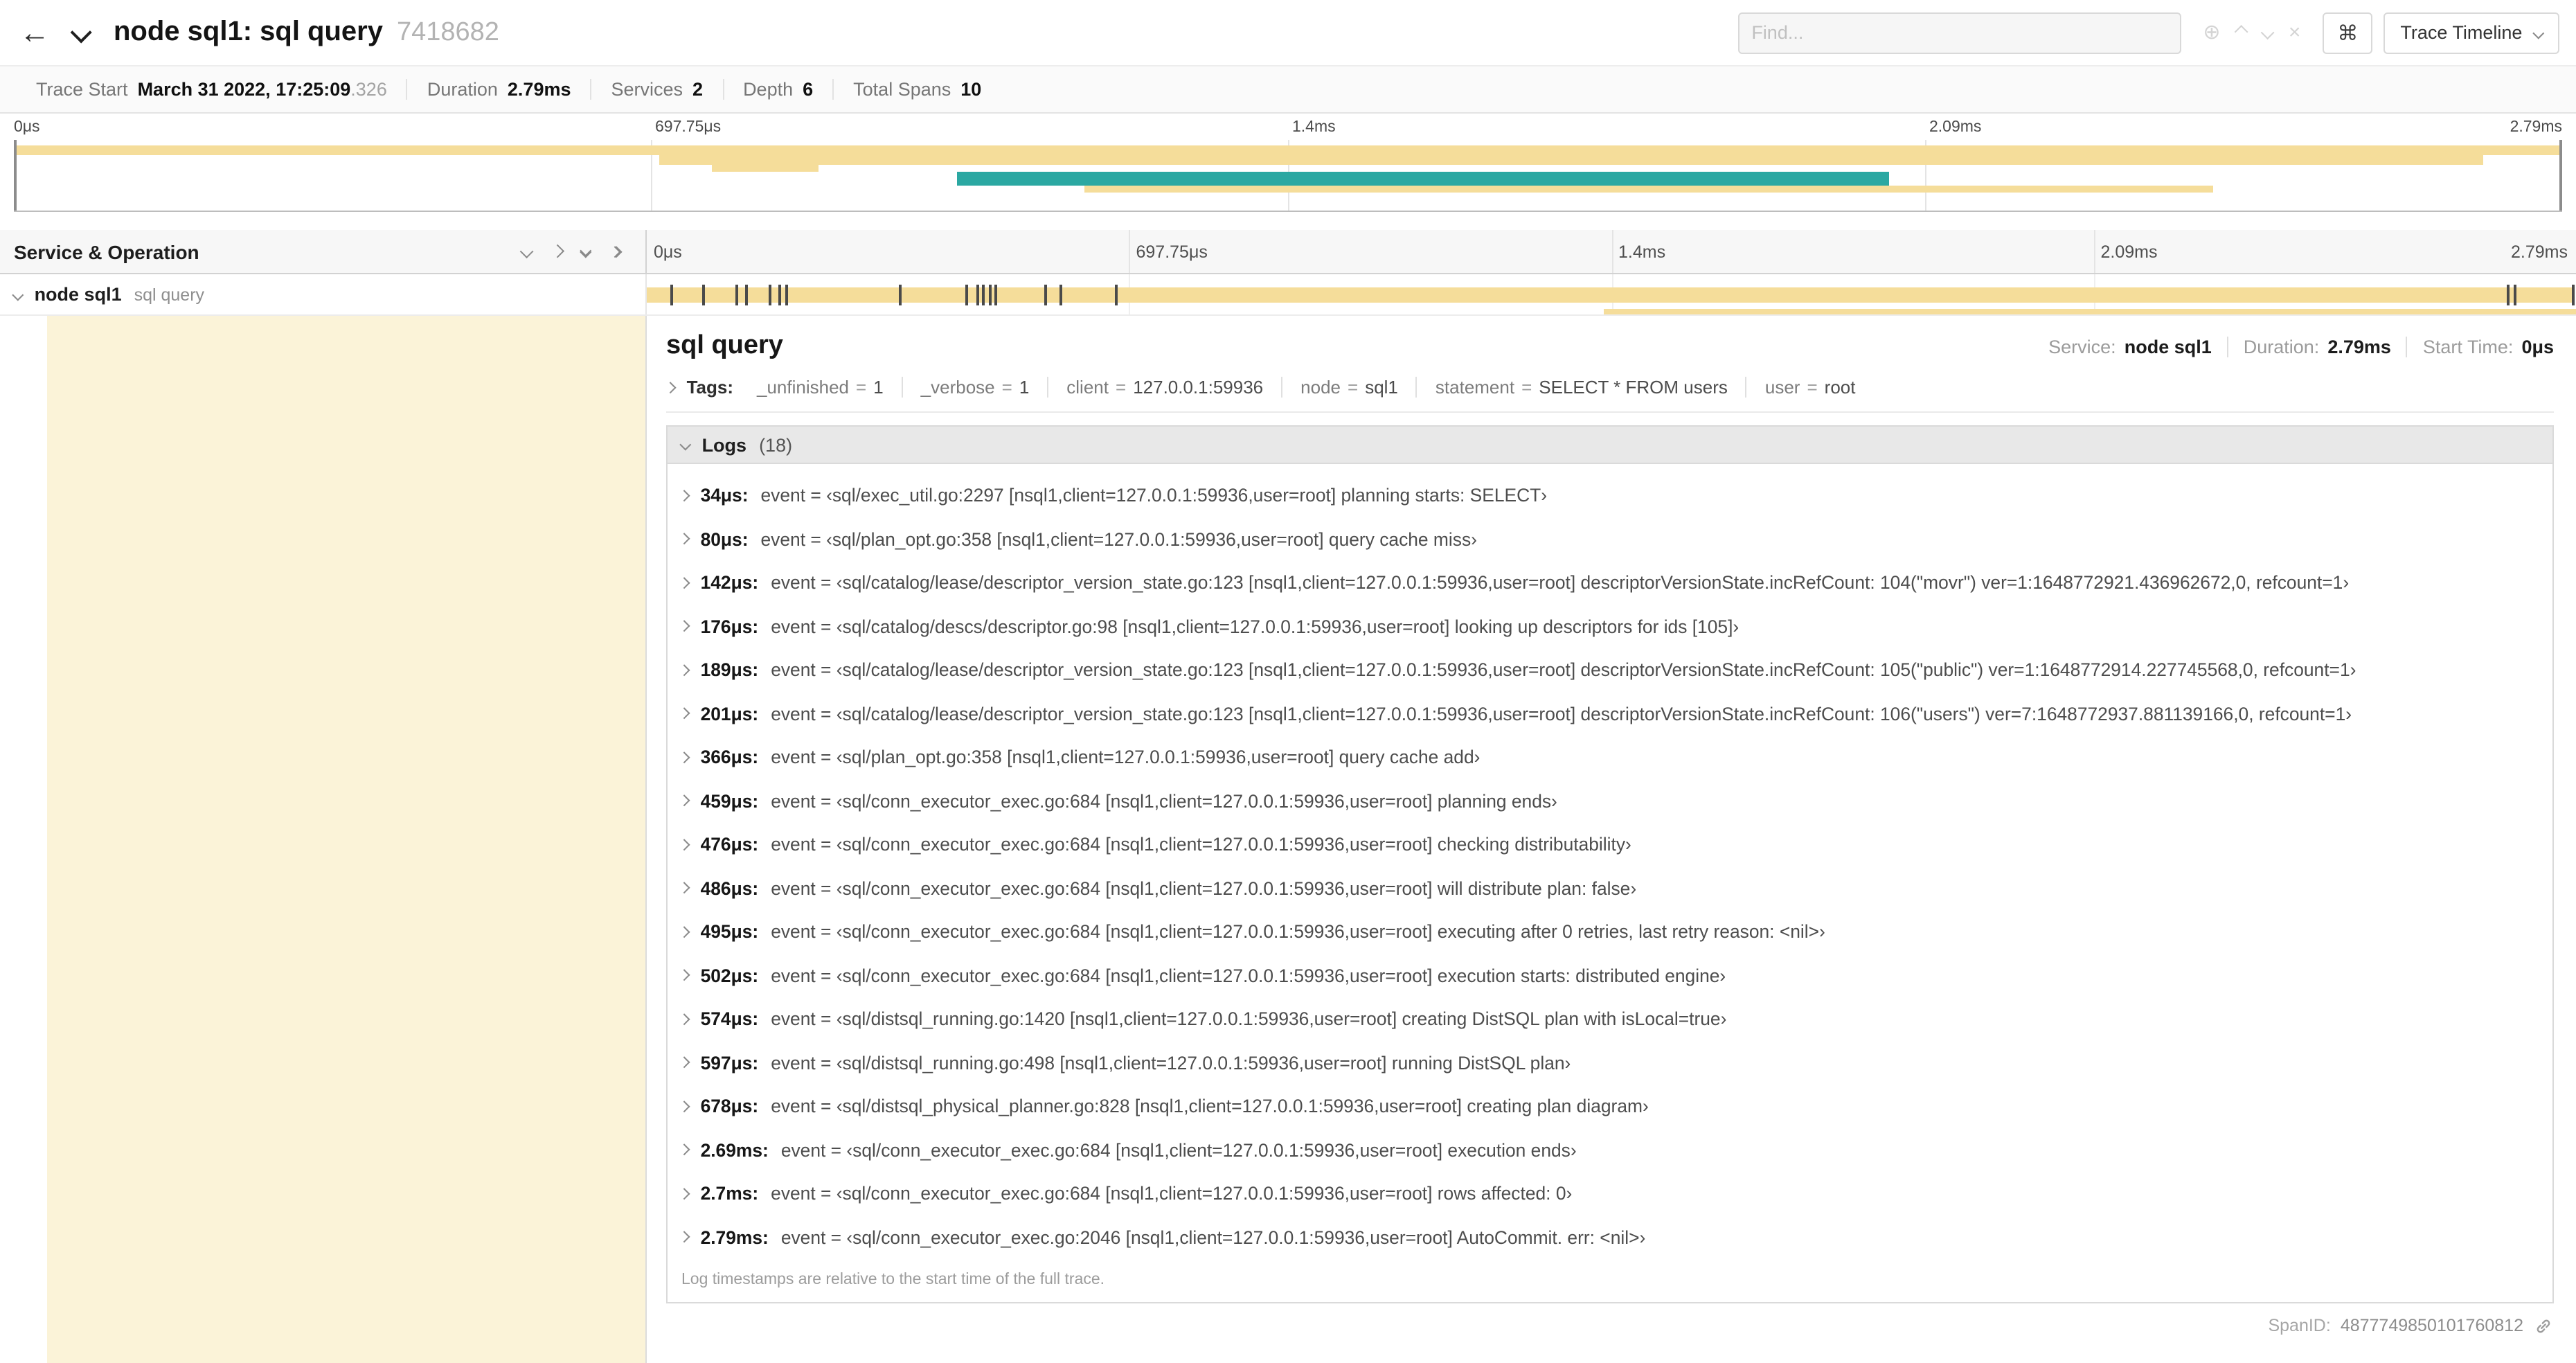 This screenshot has width=2576, height=1363. Describe the element at coordinates (526, 251) in the screenshot. I see `collapse-one-icon` at that location.